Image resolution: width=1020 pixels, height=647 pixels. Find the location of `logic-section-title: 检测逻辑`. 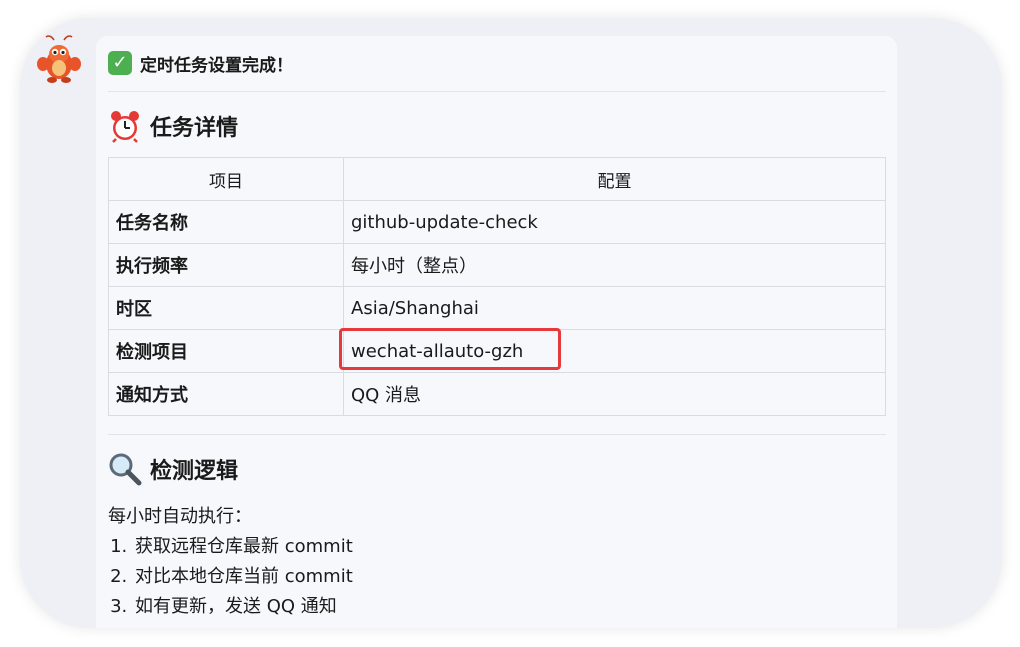

logic-section-title: 检测逻辑 is located at coordinates (173, 469).